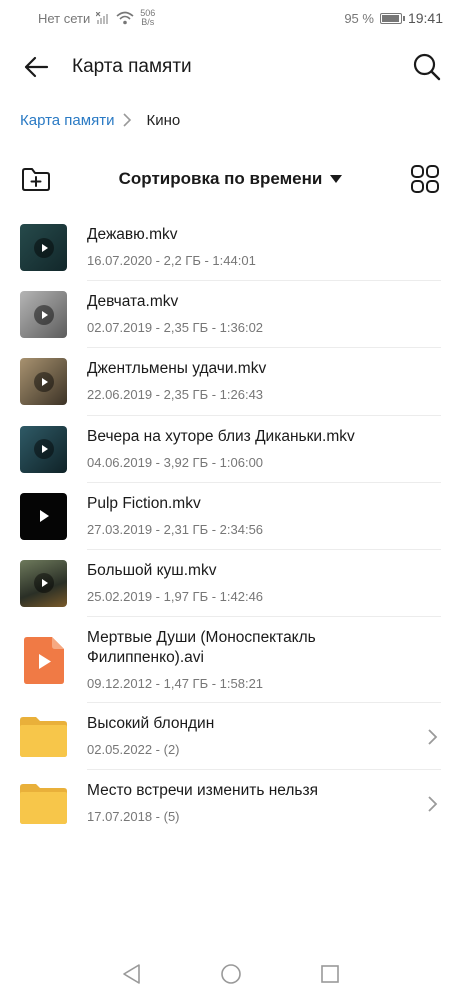 The width and height of the screenshot is (461, 1000). I want to click on network-status: Нет сети, so click(64, 18).